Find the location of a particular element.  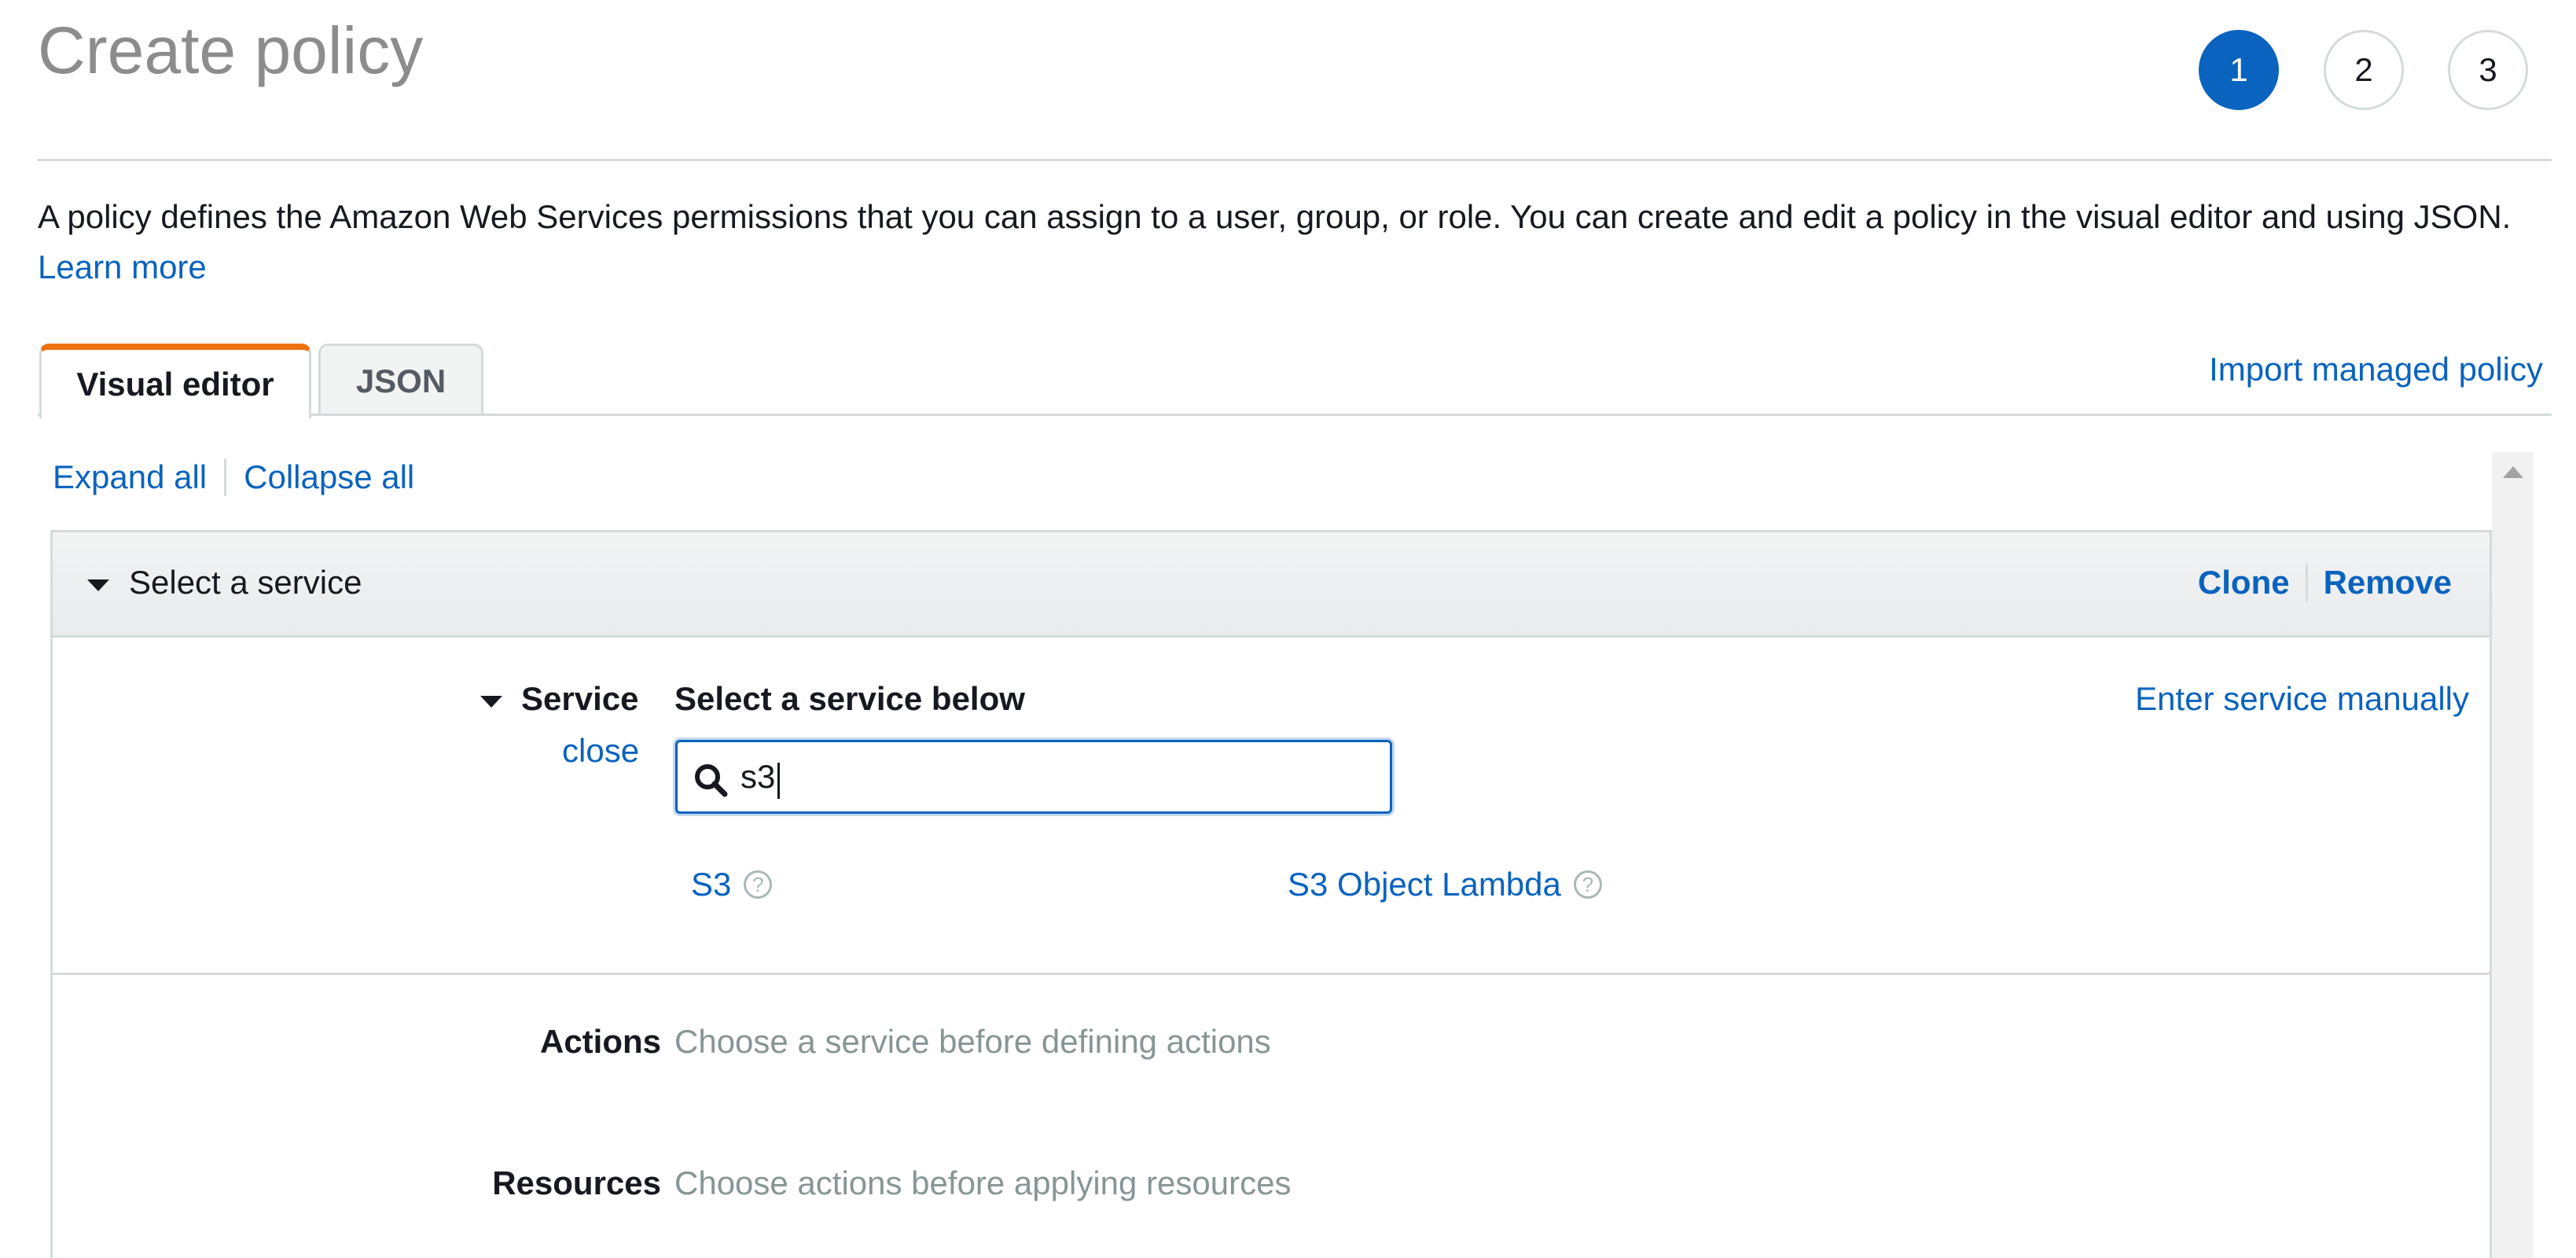

service-result-s3-object-lambda: S3 Object Lambda ? is located at coordinates (1445, 884).